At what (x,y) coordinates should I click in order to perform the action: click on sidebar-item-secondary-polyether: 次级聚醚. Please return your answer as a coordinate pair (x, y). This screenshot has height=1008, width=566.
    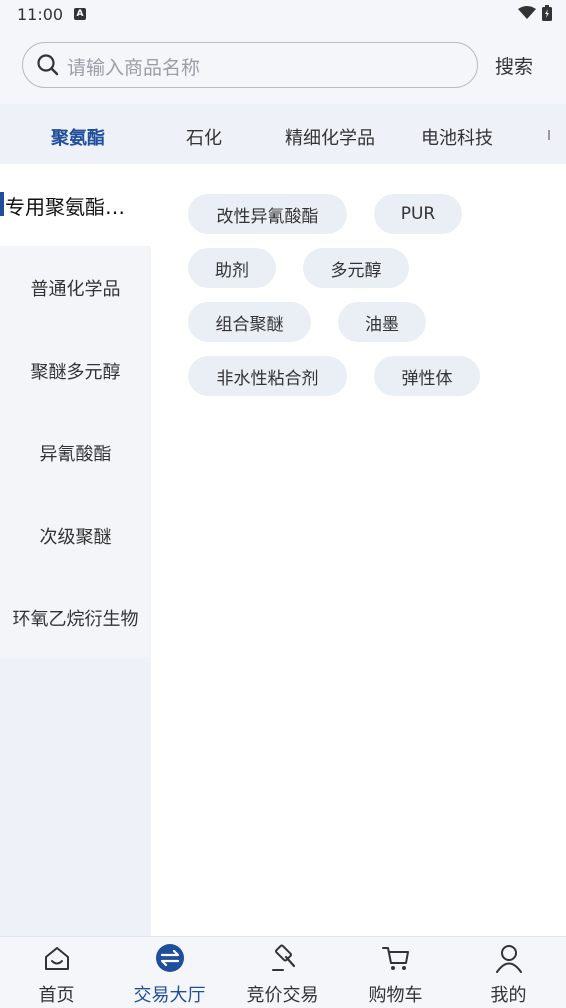
    Looking at the image, I should click on (75, 536).